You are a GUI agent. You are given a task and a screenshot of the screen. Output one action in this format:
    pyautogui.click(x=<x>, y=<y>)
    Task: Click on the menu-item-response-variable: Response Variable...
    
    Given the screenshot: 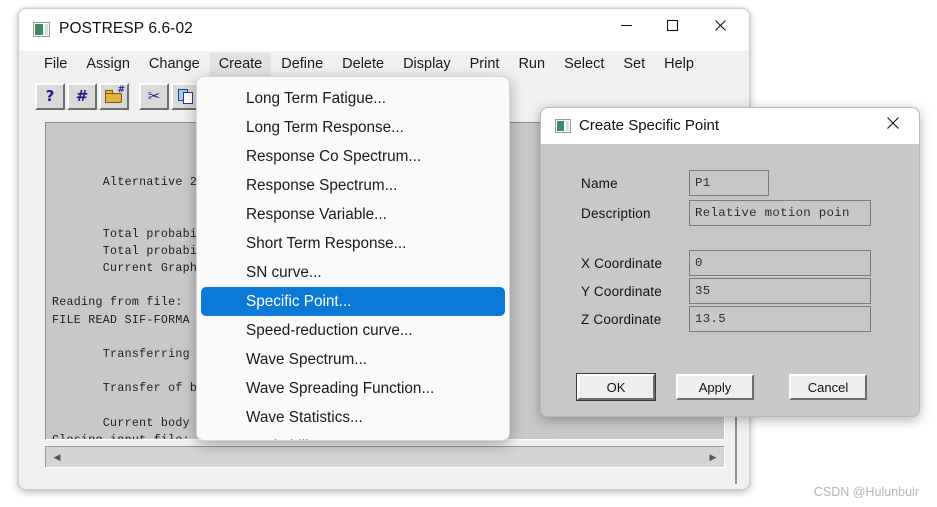 What is the action you would take?
    pyautogui.click(x=353, y=214)
    